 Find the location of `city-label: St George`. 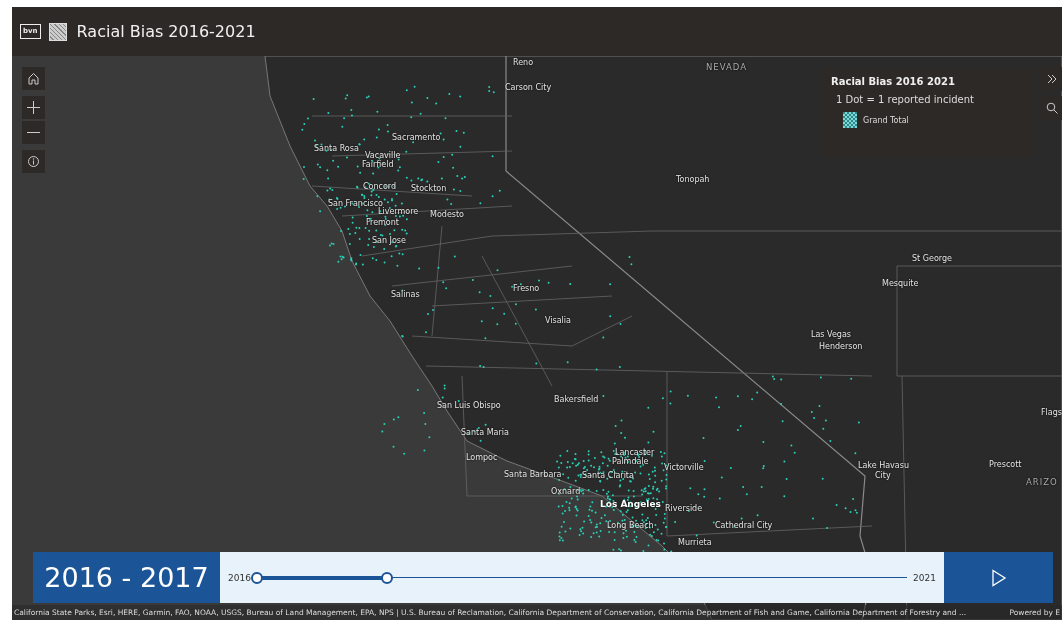

city-label: St George is located at coordinates (932, 259).